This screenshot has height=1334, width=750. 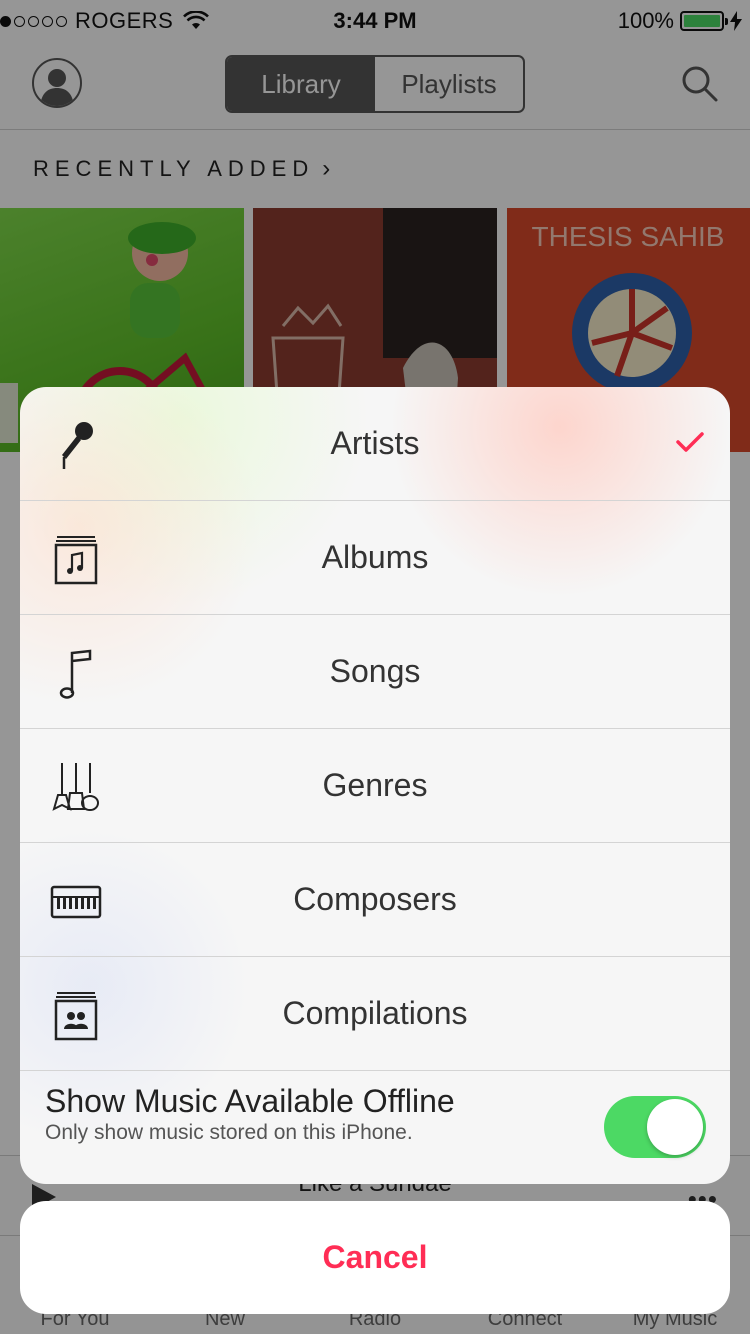 I want to click on cancel-button: Cancel, so click(x=375, y=1257).